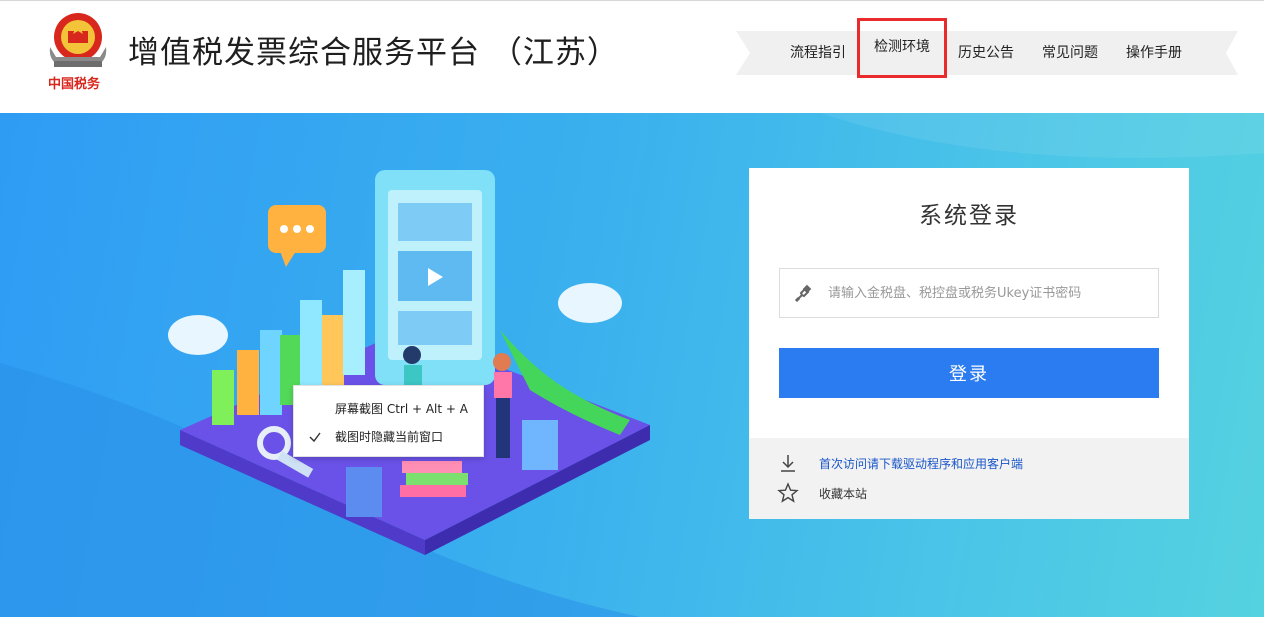 Image resolution: width=1264 pixels, height=617 pixels. I want to click on download-driver-row: 首次访问请下载驱动程序和应用客户端, so click(900, 463).